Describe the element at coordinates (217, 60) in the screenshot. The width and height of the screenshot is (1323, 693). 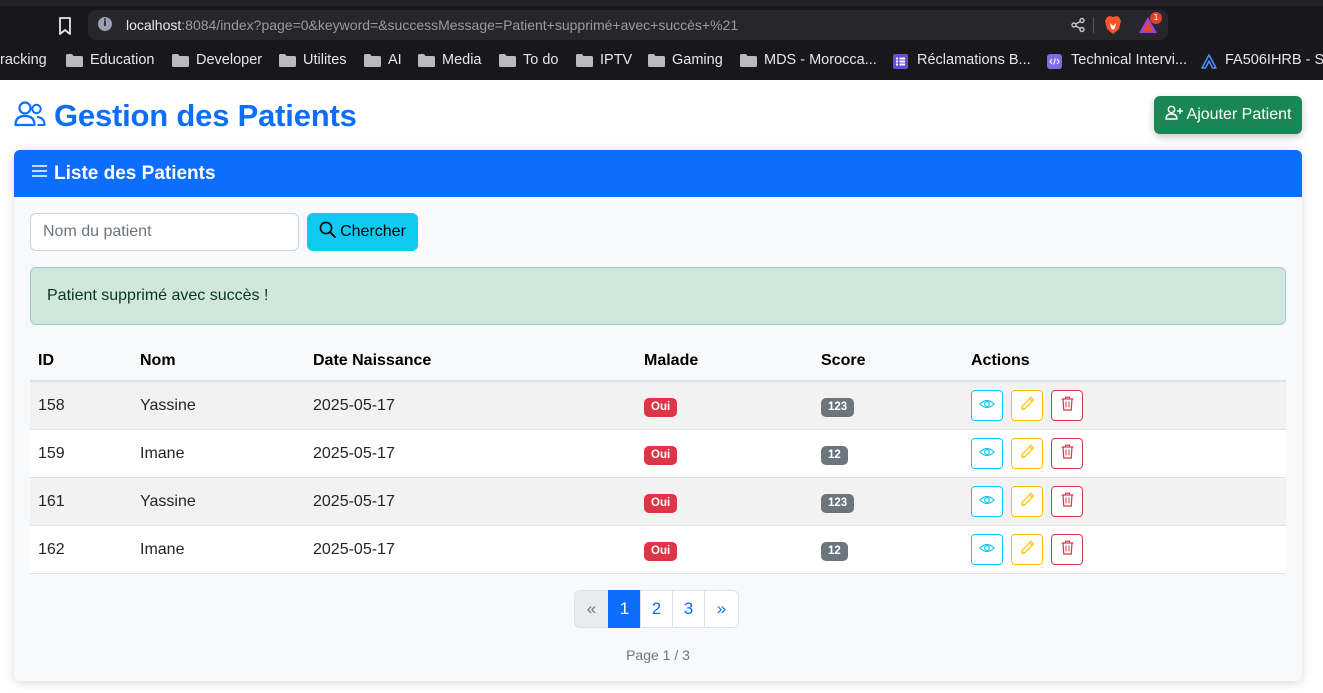
I see `bookmark-folder: Developer` at that location.